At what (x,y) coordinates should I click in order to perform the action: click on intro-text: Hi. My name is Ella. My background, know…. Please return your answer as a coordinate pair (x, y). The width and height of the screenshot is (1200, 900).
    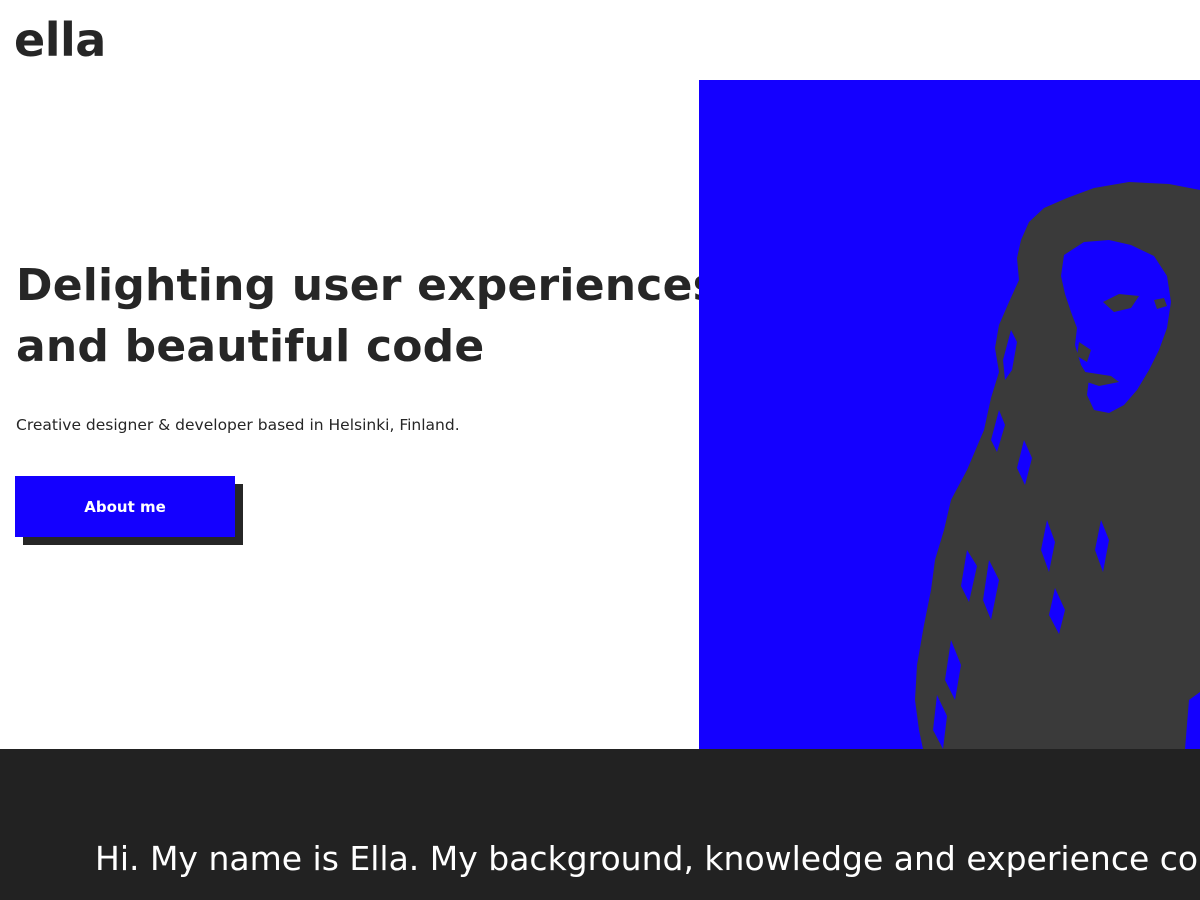
    Looking at the image, I should click on (647, 858).